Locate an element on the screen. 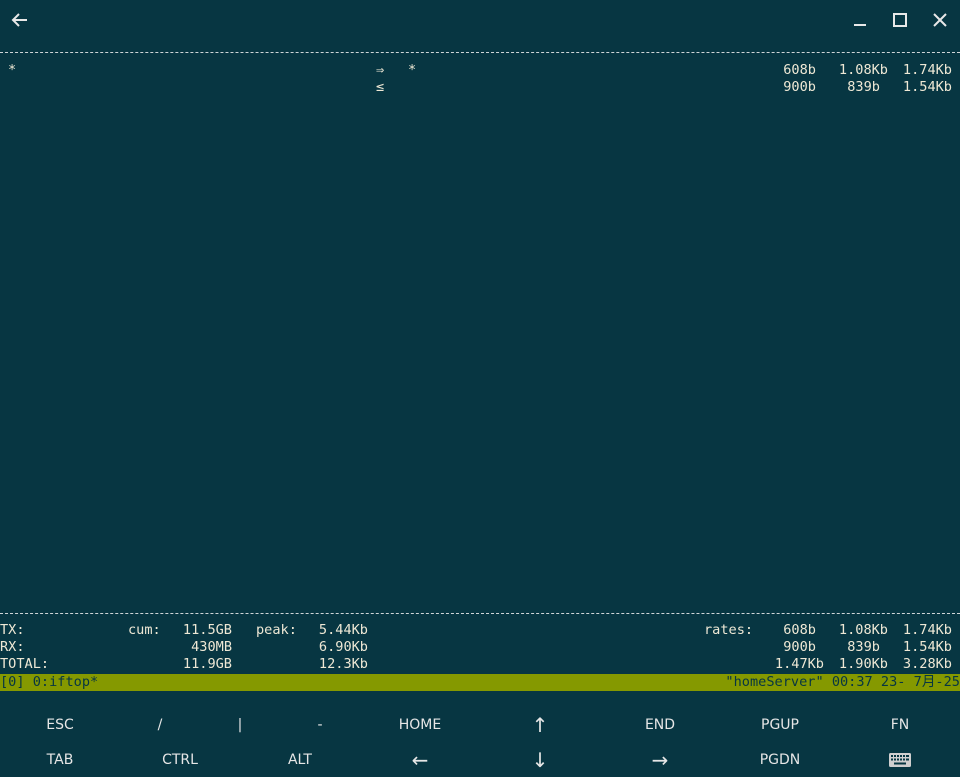 The width and height of the screenshot is (960, 777). maximize-icon is located at coordinates (900, 20).